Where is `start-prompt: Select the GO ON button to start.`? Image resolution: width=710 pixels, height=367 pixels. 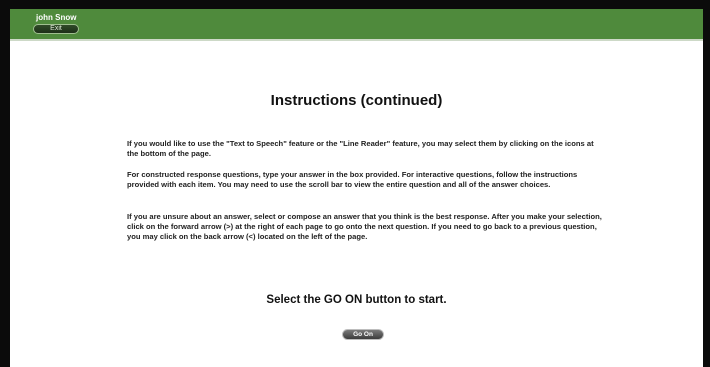 start-prompt: Select the GO ON button to start. is located at coordinates (356, 300).